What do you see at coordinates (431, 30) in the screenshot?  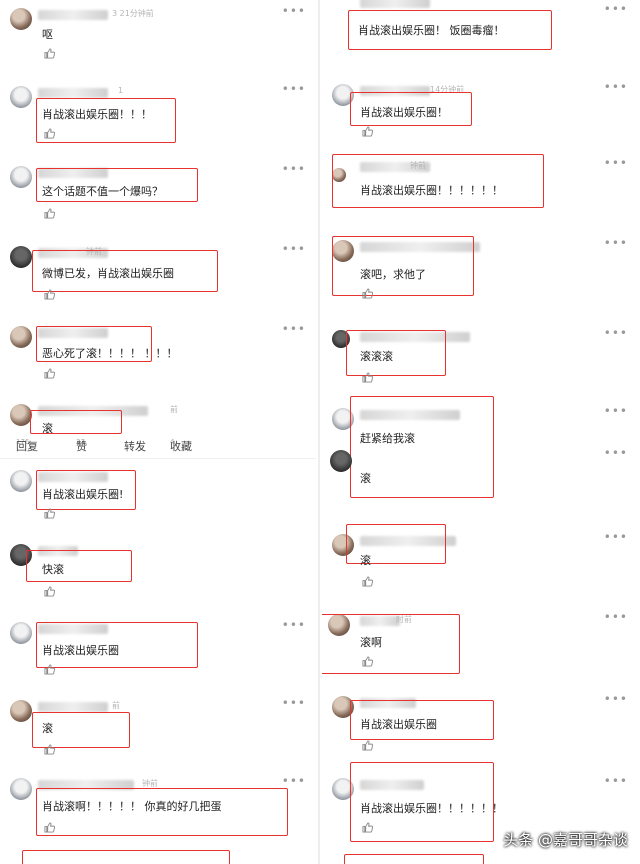 I see `comment-text: 肖战滚出娱乐圈！ 饭圈毒瘤！` at bounding box center [431, 30].